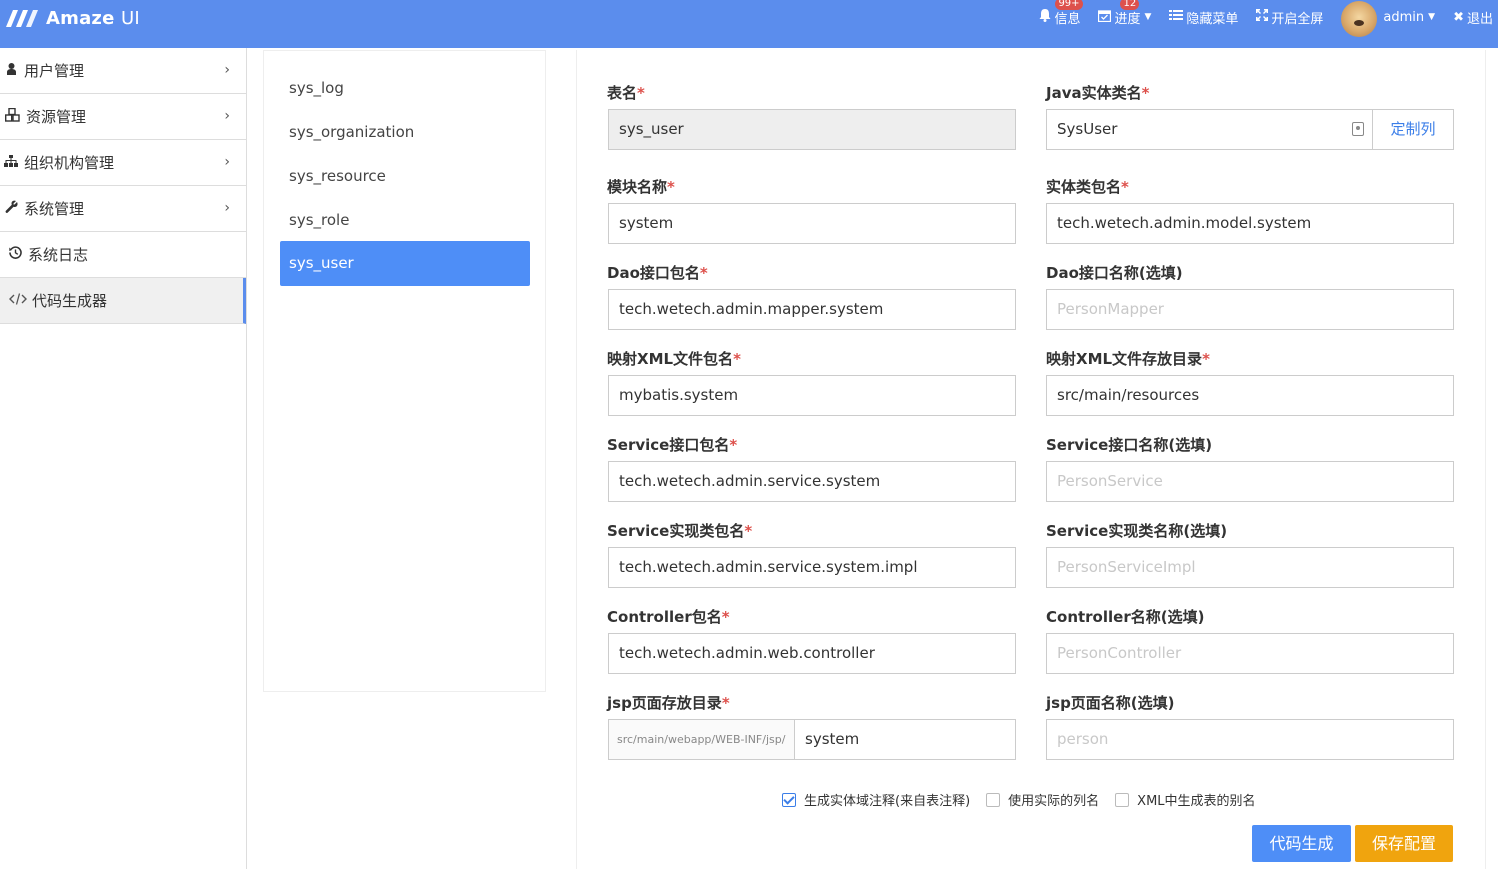  I want to click on messages-badge: 99+, so click(1069, 5).